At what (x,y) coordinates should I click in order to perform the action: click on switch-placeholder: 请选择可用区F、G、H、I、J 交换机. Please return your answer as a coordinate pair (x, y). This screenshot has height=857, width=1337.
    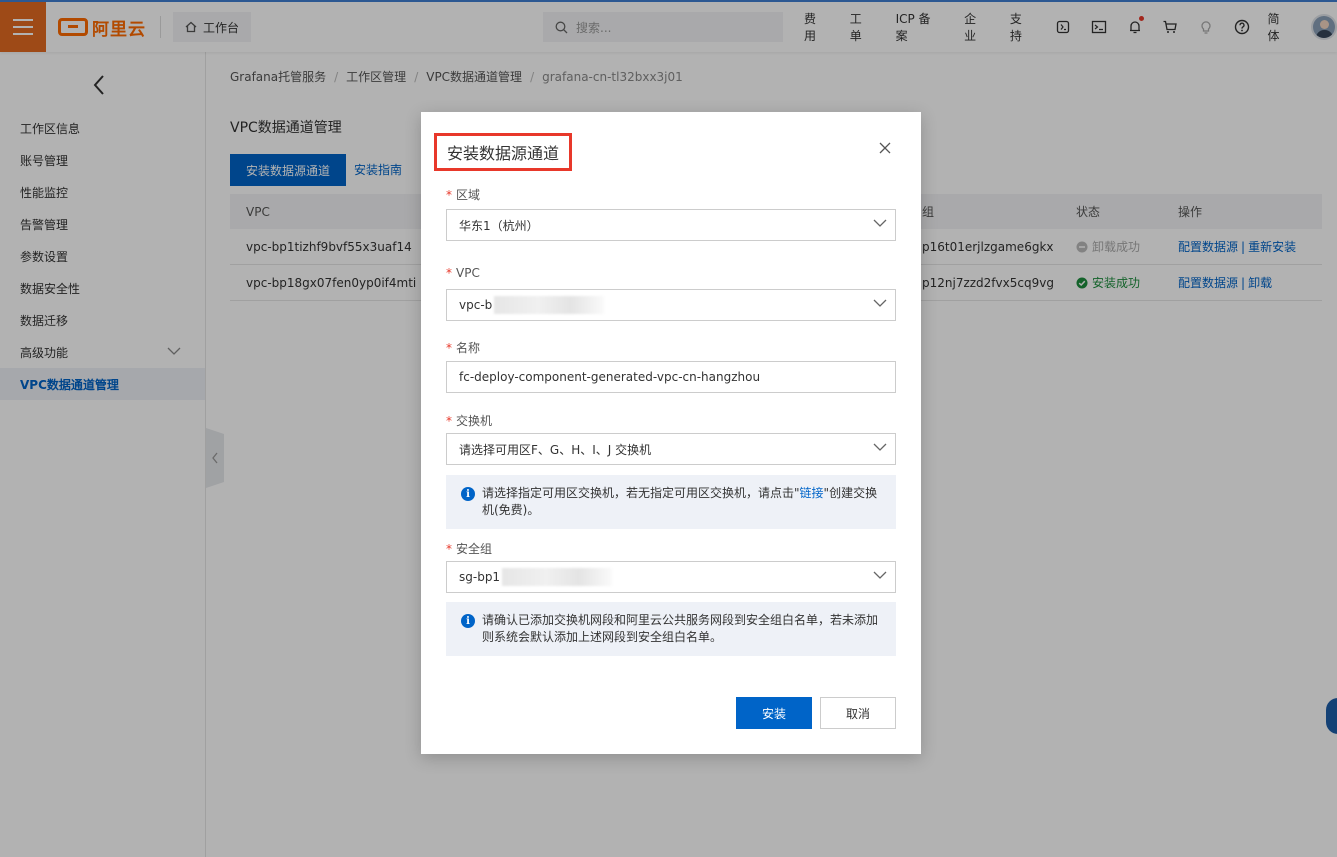
    Looking at the image, I should click on (555, 449).